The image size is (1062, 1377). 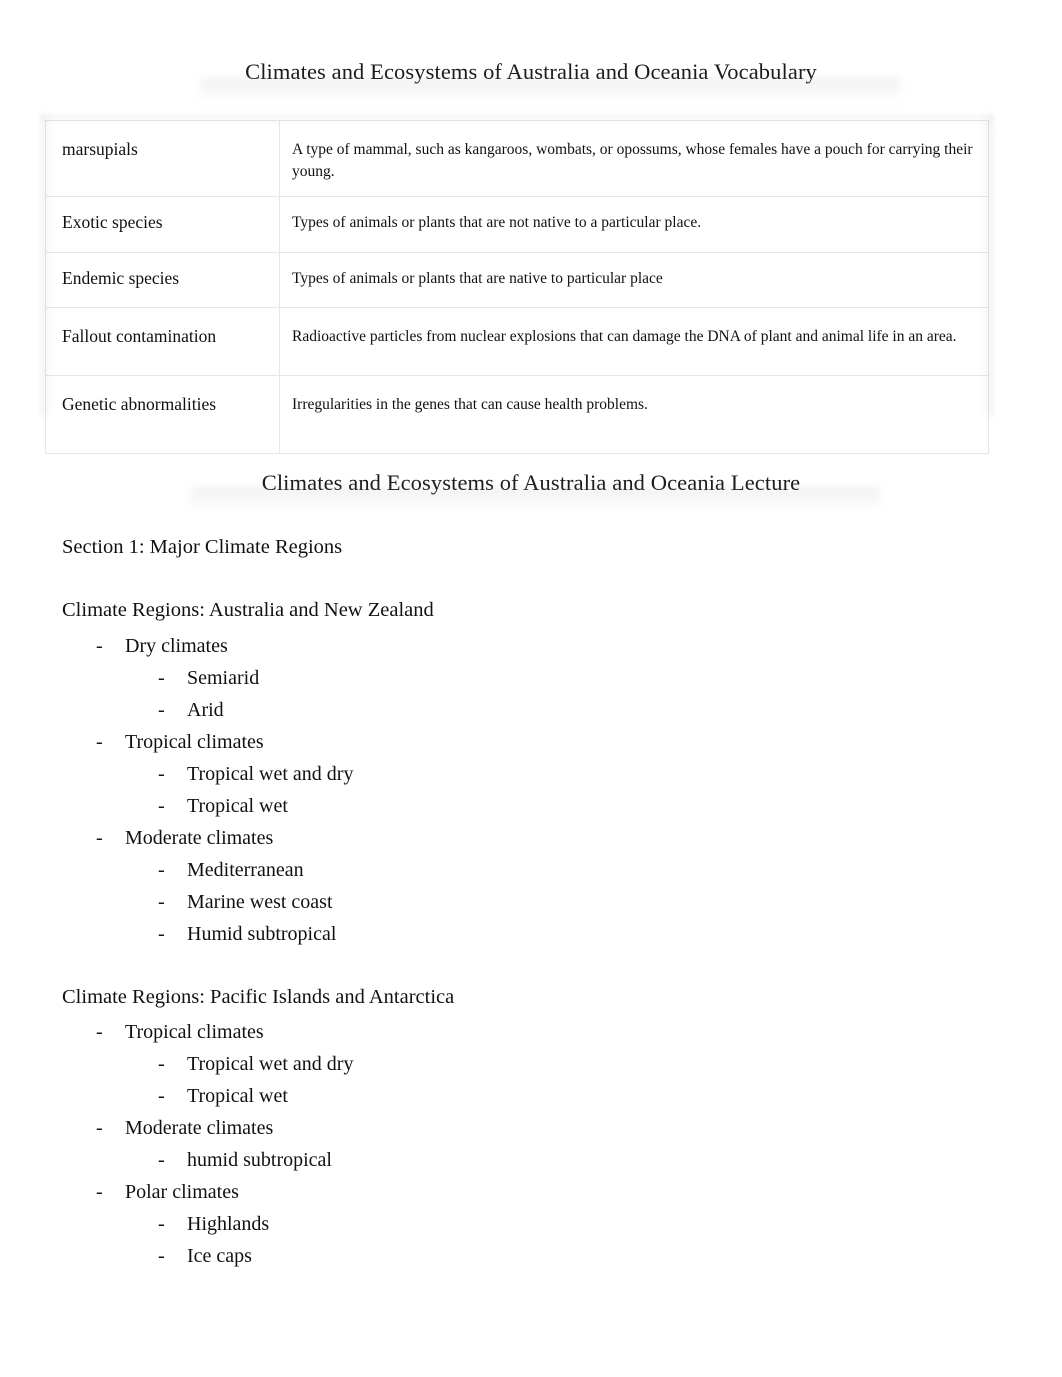 What do you see at coordinates (228, 1224) in the screenshot?
I see `list-item-label: Highlands` at bounding box center [228, 1224].